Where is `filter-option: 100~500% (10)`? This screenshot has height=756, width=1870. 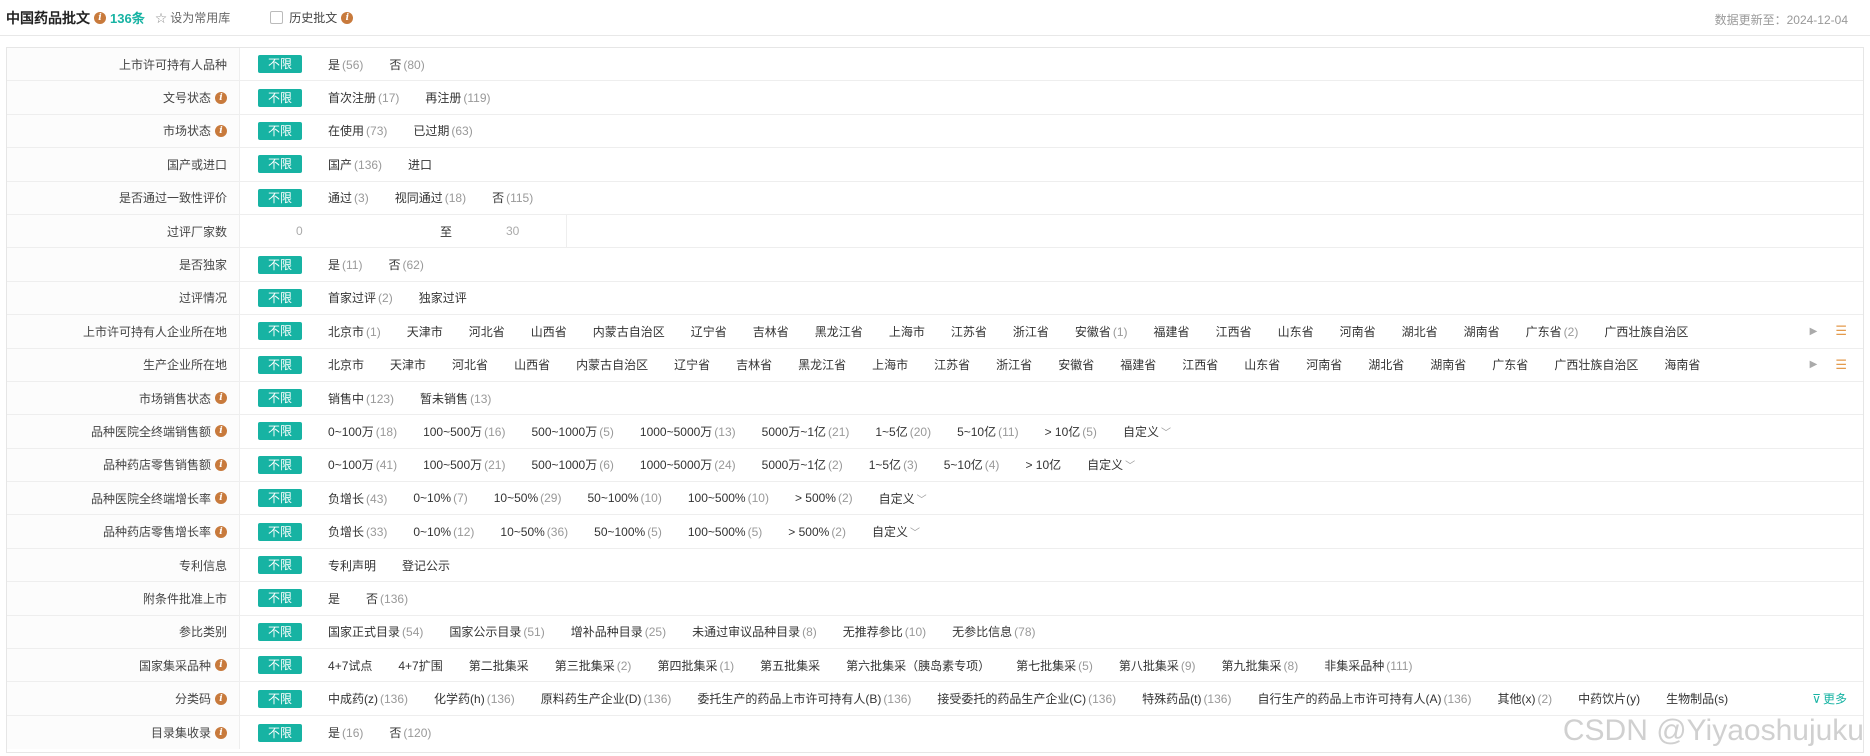 filter-option: 100~500% (10) is located at coordinates (728, 498).